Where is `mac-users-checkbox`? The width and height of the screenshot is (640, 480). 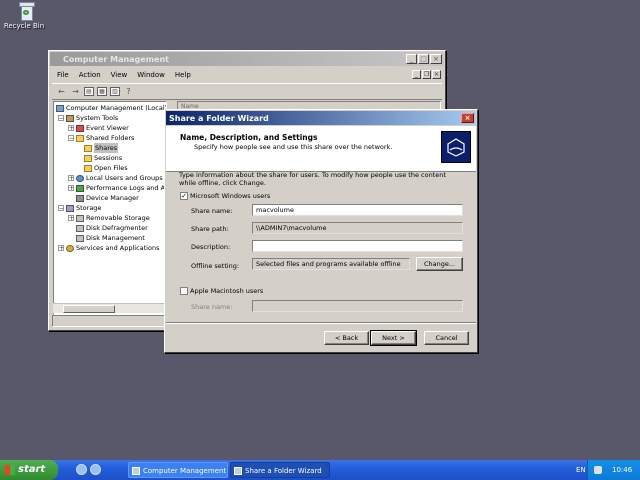 mac-users-checkbox is located at coordinates (184, 291).